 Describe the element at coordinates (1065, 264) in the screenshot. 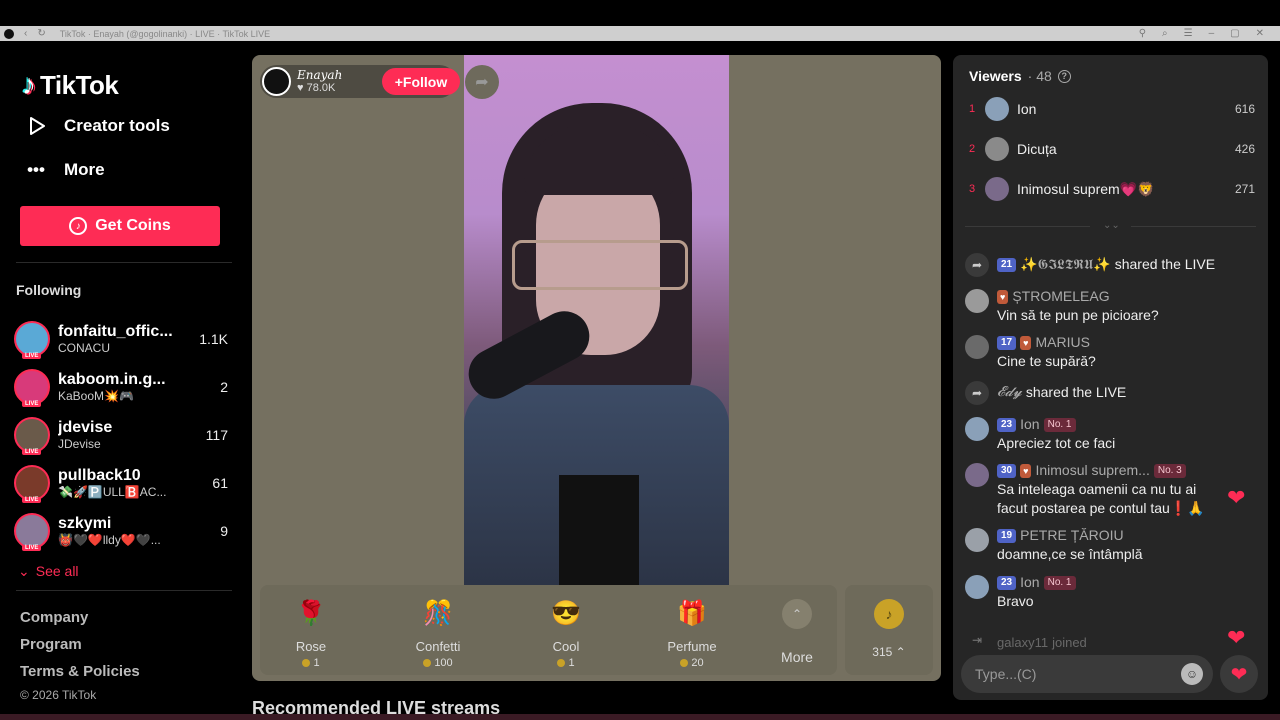

I see `chat-username: ✨𝕲𝕴𝕷𝕿𝕽𝖀✨` at that location.